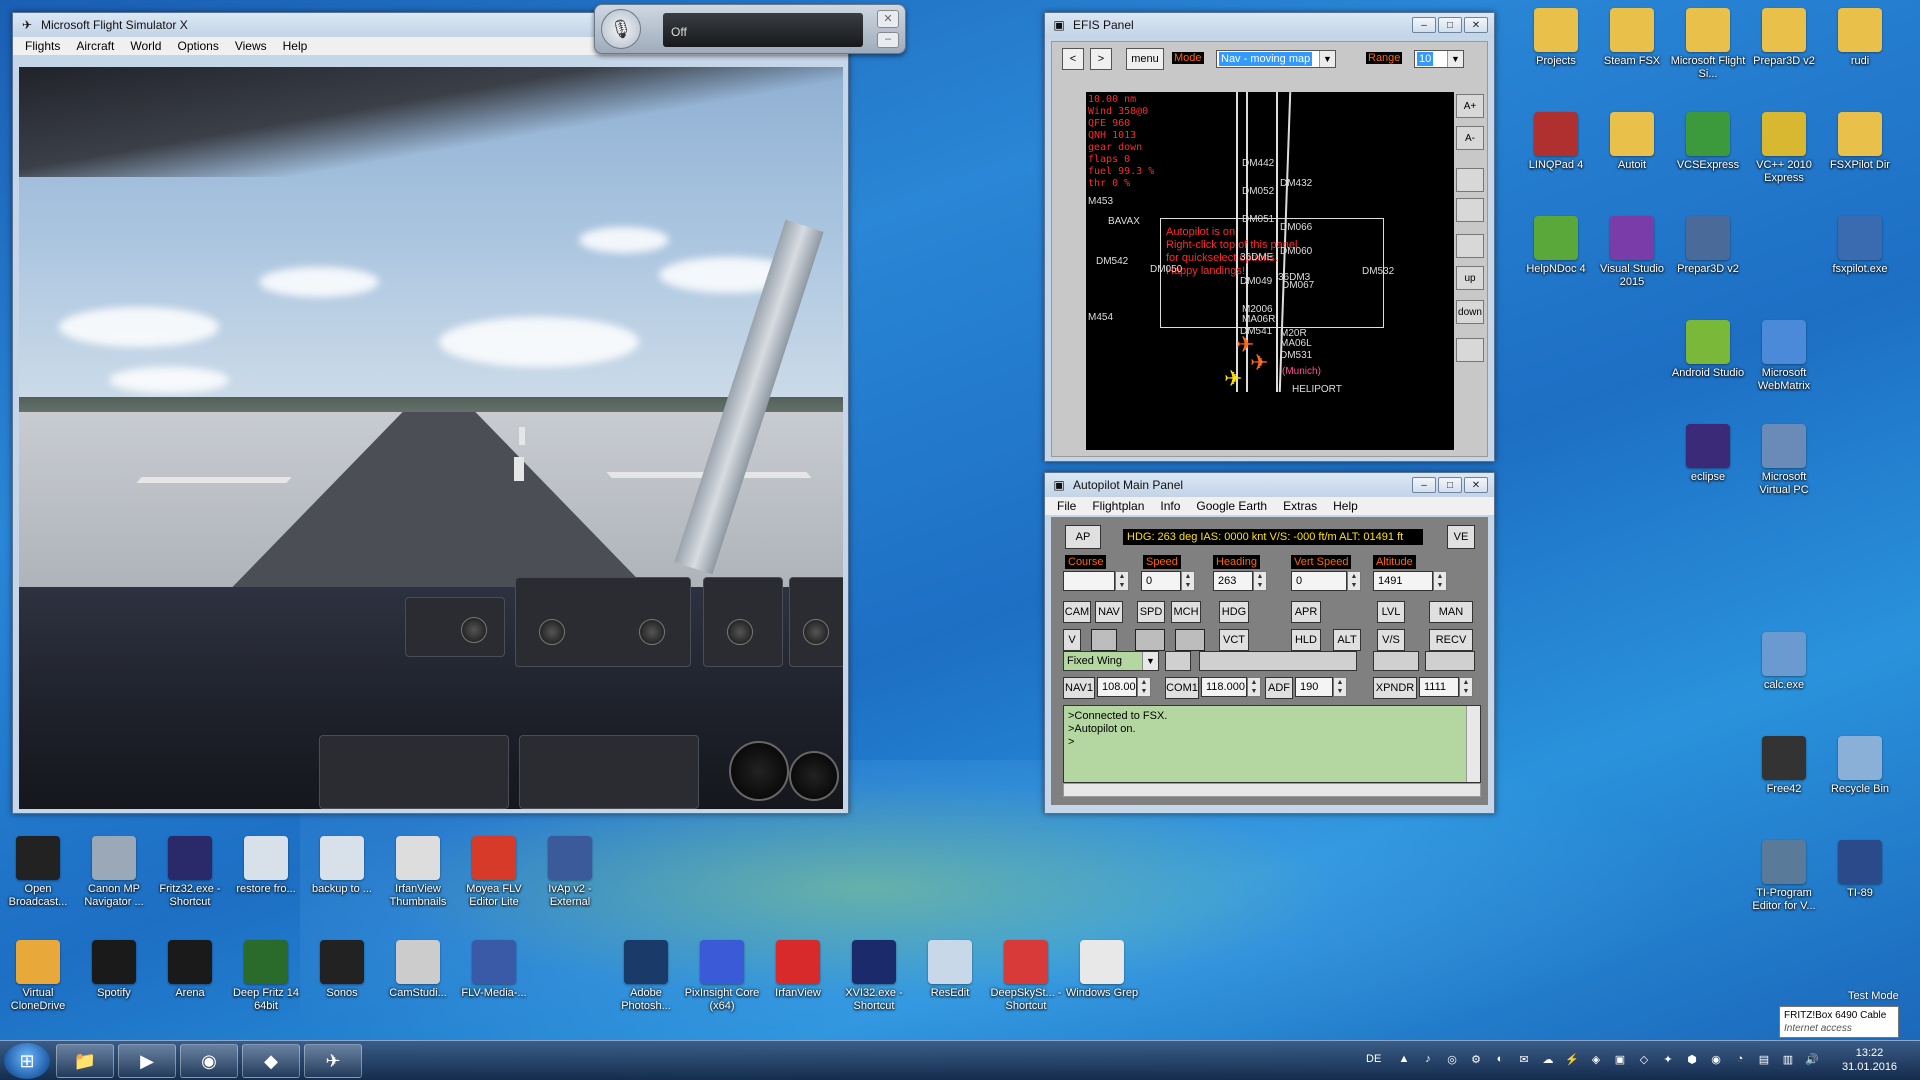 This screenshot has height=1080, width=1920. Describe the element at coordinates (114, 970) in the screenshot. I see `desktop-icon: Spotify` at that location.